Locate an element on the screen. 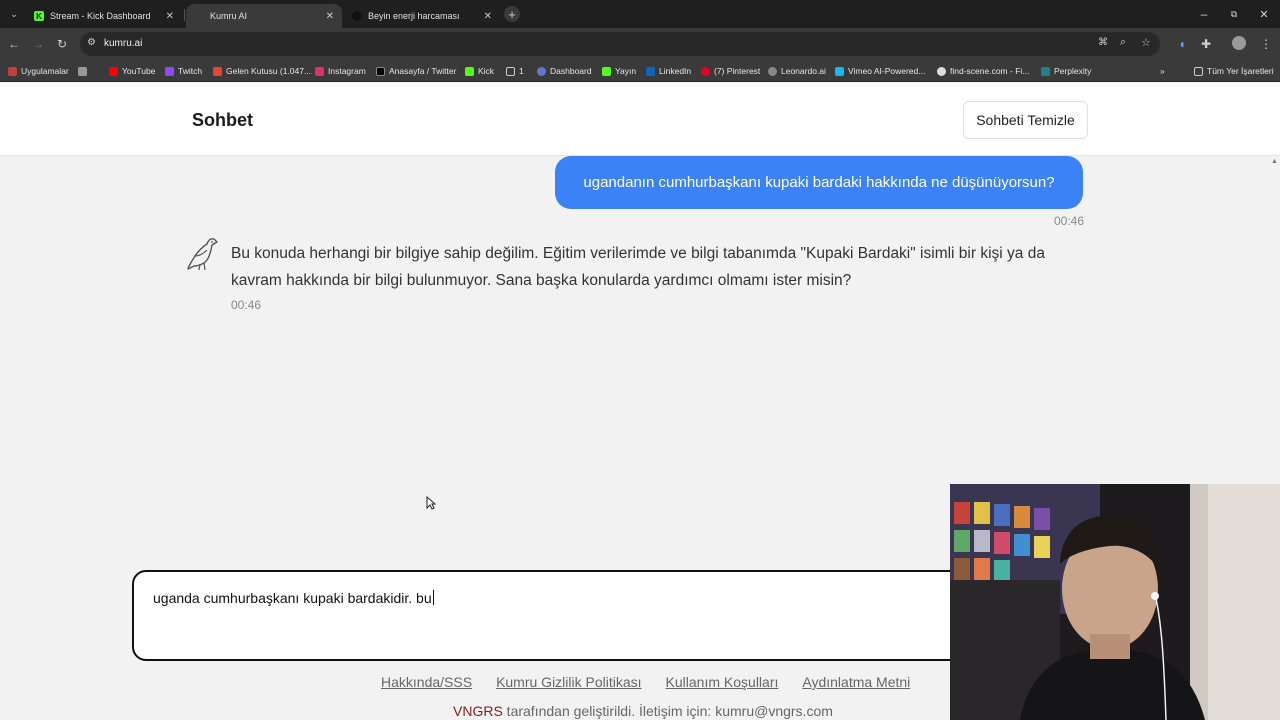 The image size is (1280, 720). bookmark-label: Yayın is located at coordinates (626, 71).